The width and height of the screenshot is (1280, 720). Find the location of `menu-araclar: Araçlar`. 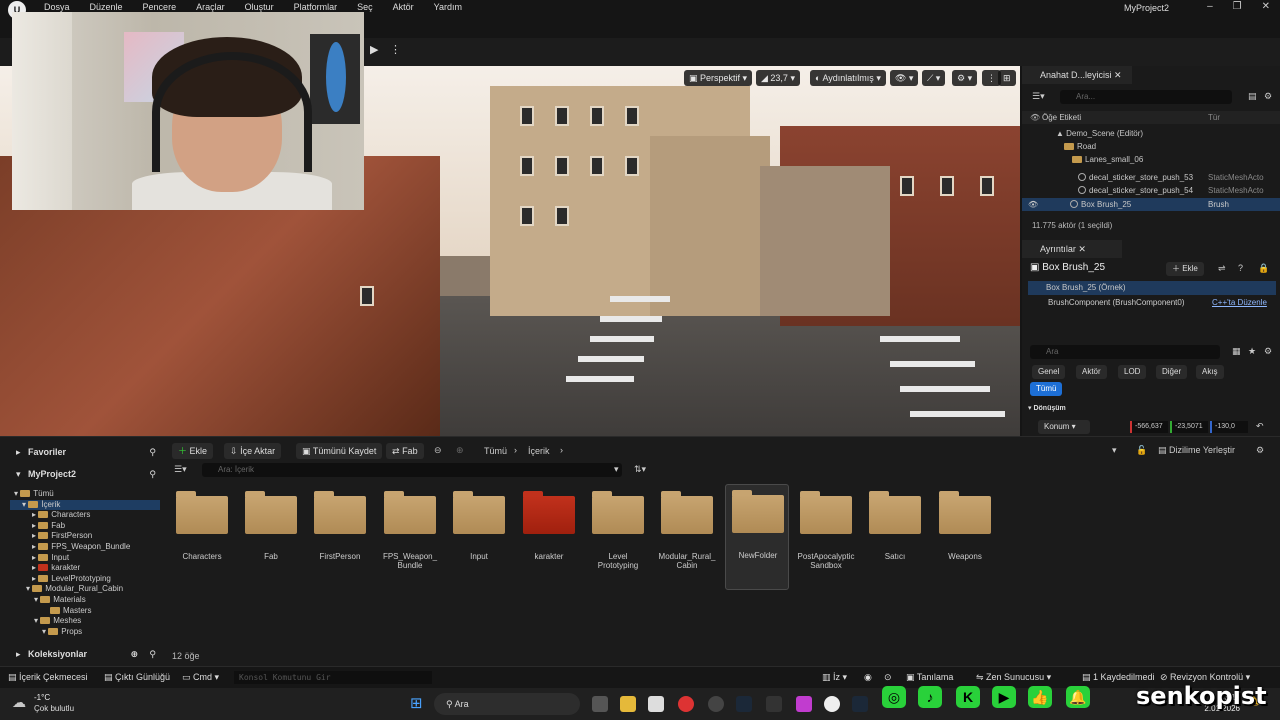

menu-araclar: Araçlar is located at coordinates (210, 7).